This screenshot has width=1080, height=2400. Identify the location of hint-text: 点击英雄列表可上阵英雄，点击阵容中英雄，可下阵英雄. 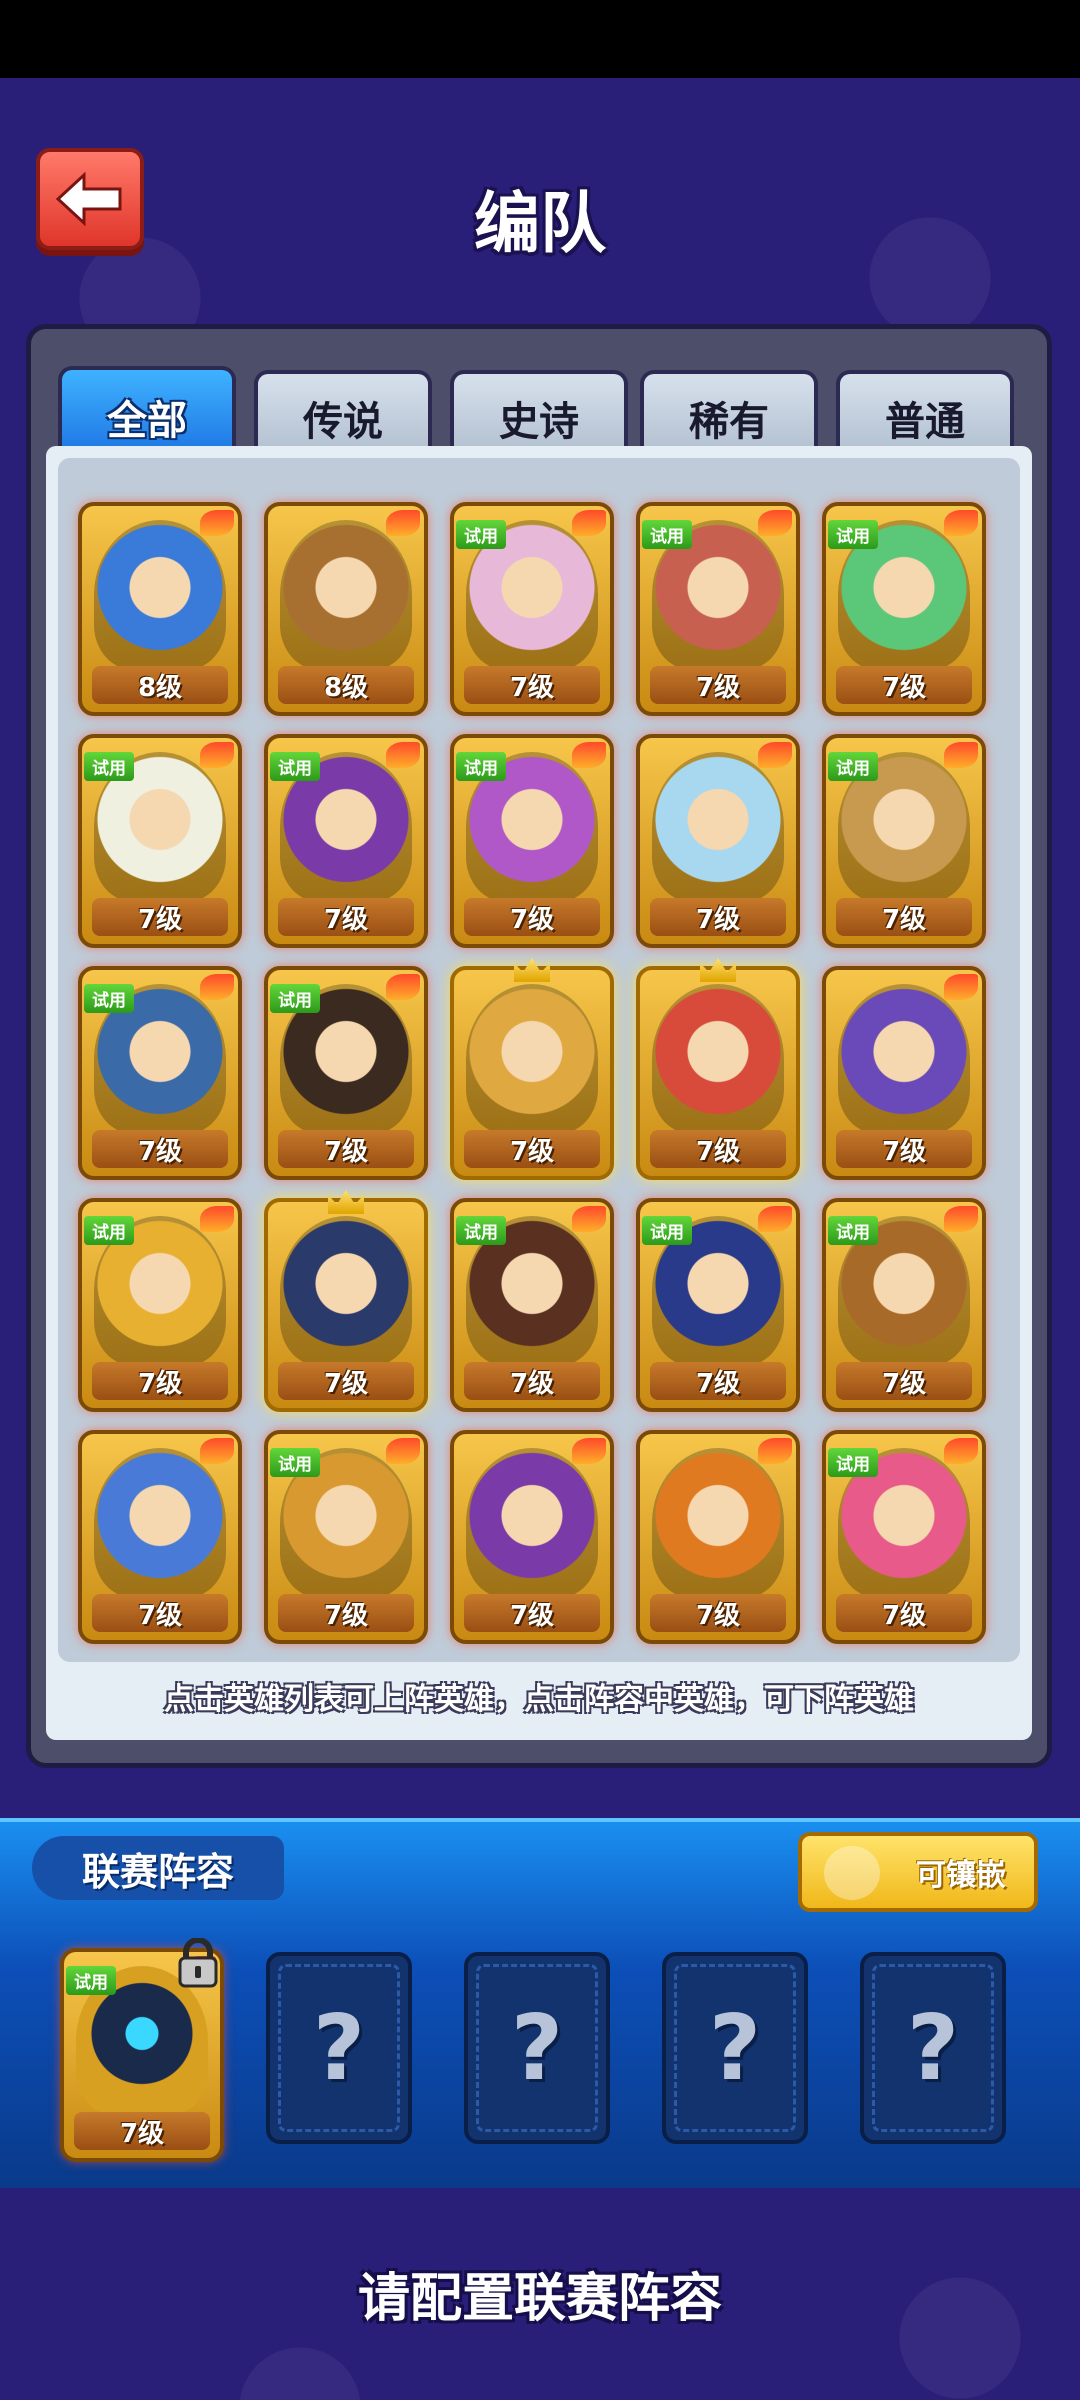
(539, 1699).